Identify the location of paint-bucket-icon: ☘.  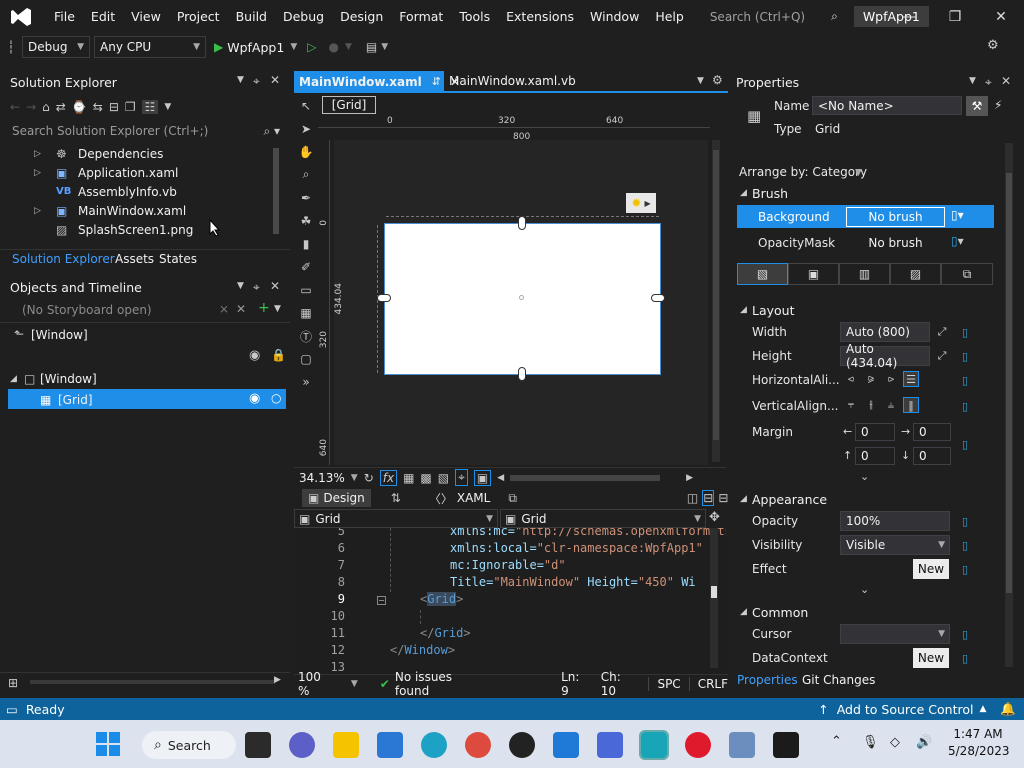
(306, 220).